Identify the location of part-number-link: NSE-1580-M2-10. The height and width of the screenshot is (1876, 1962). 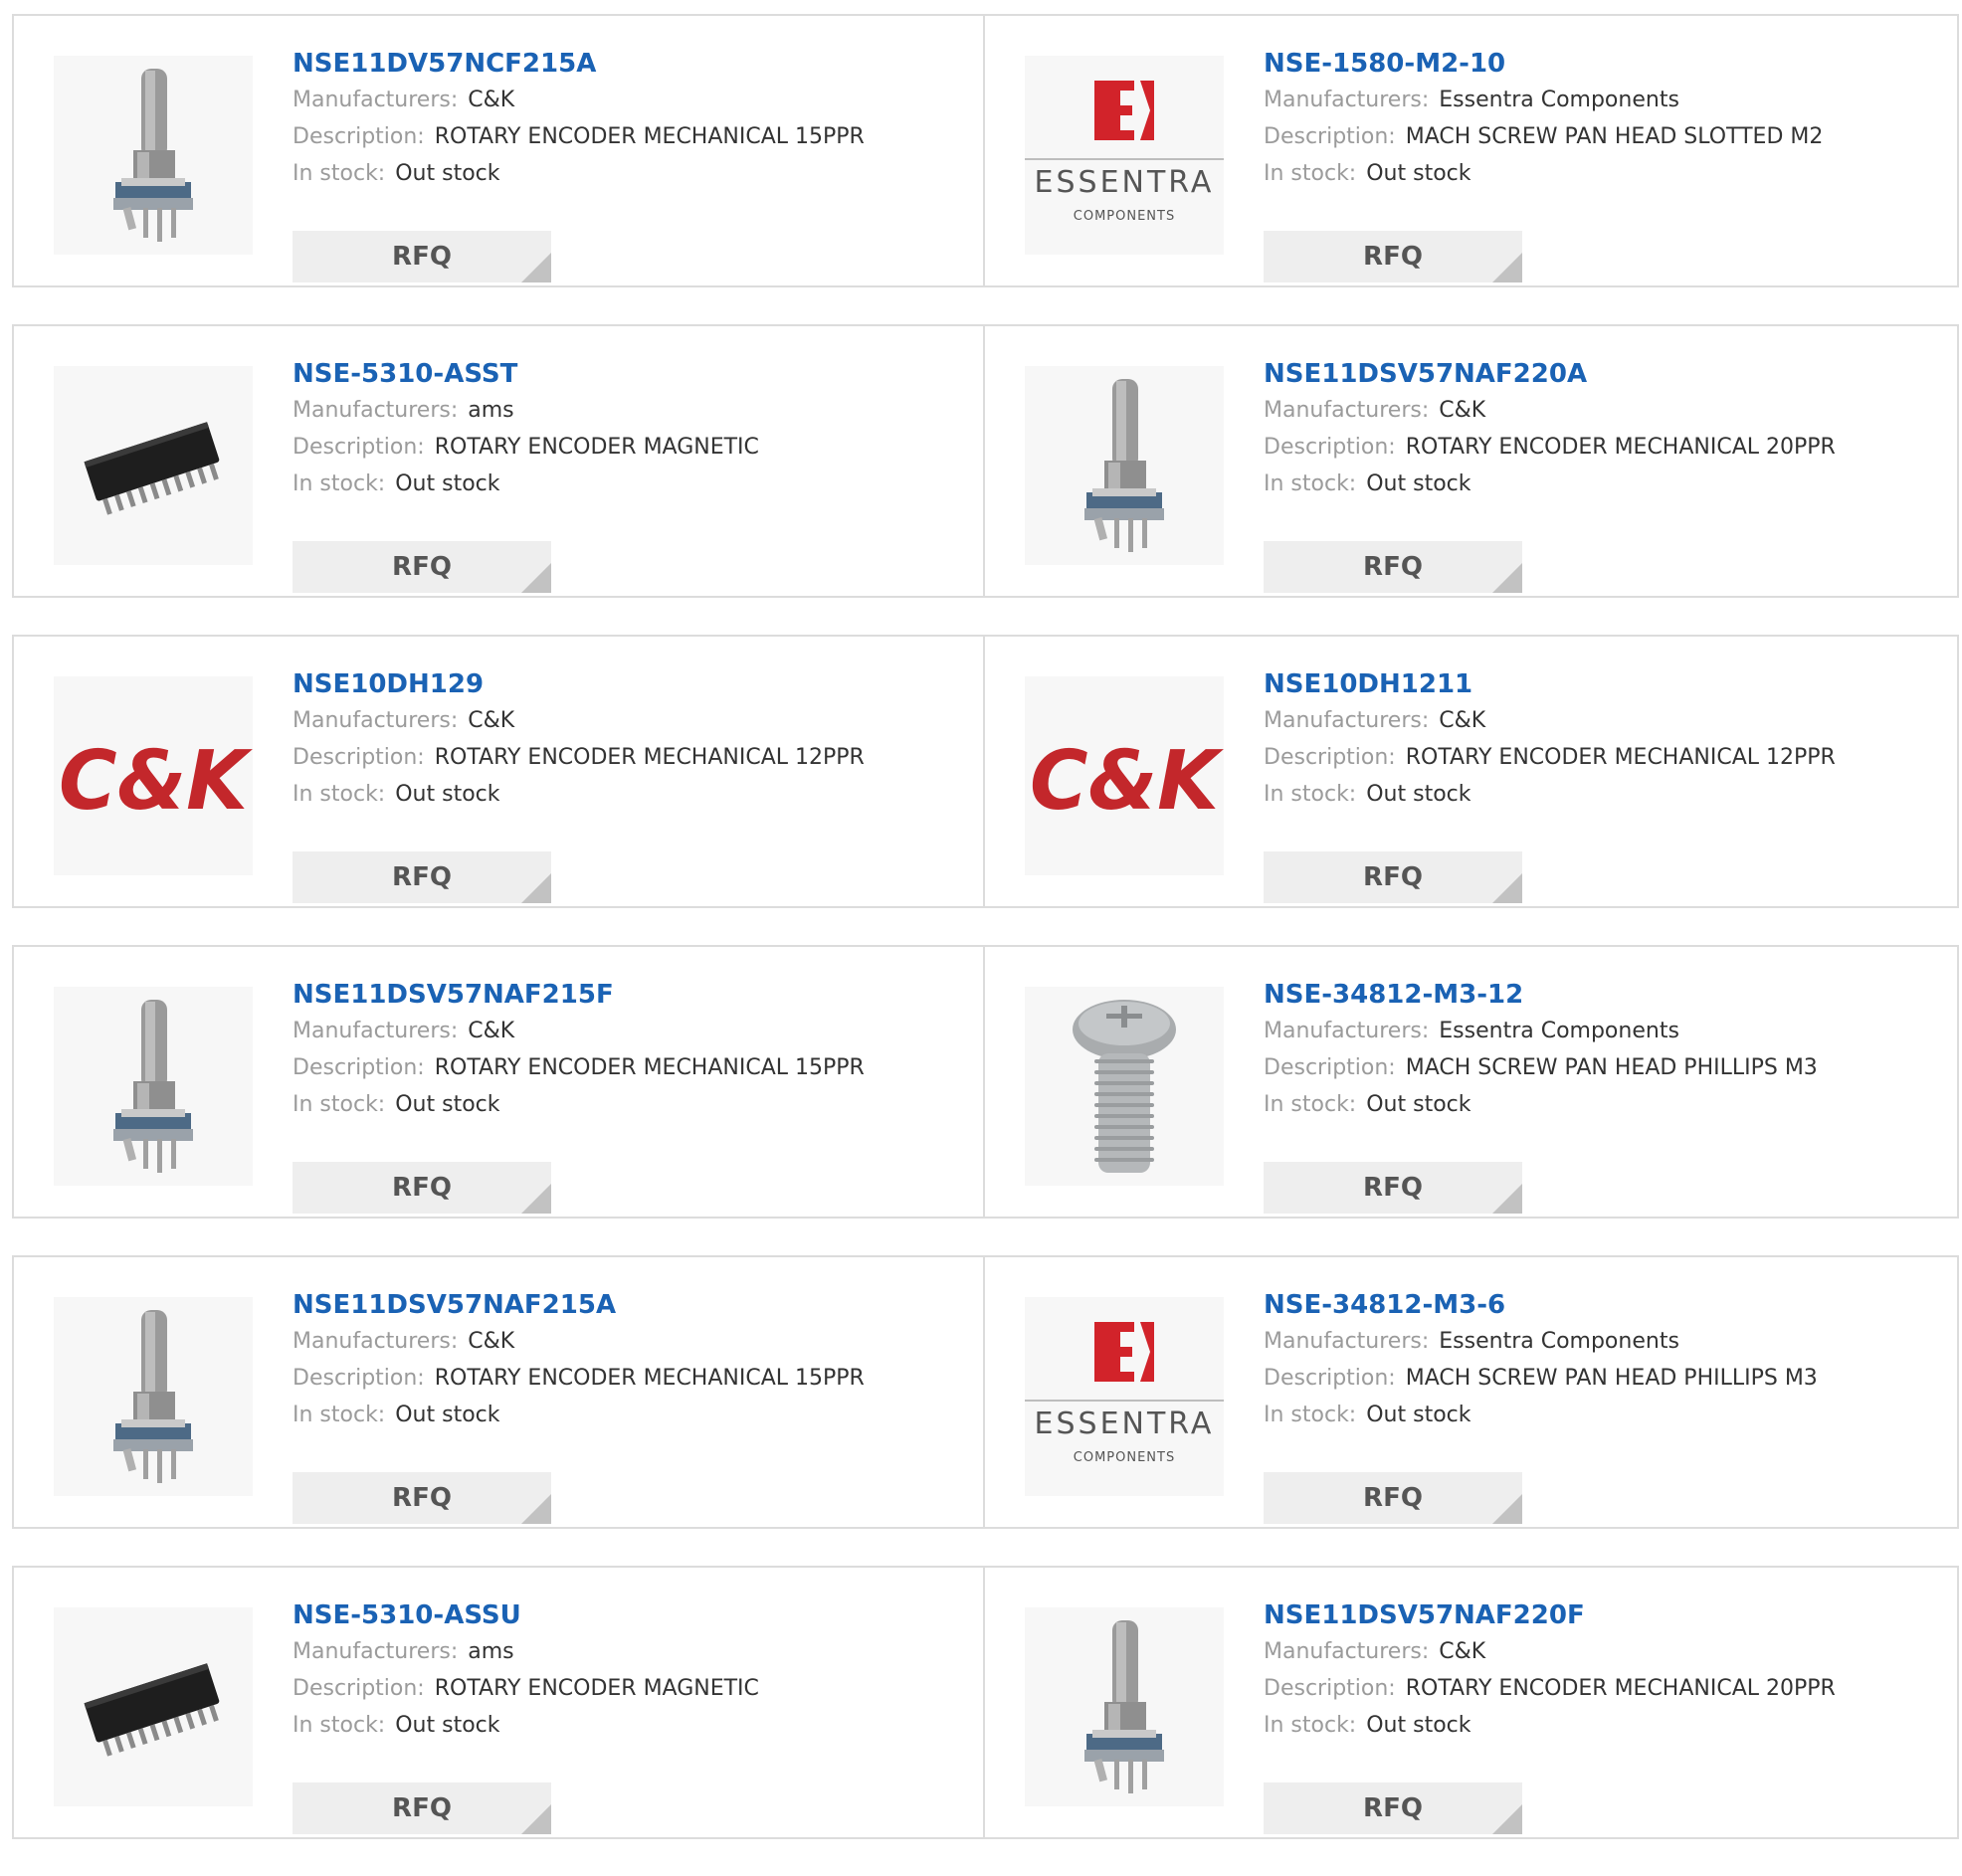
(1600, 64).